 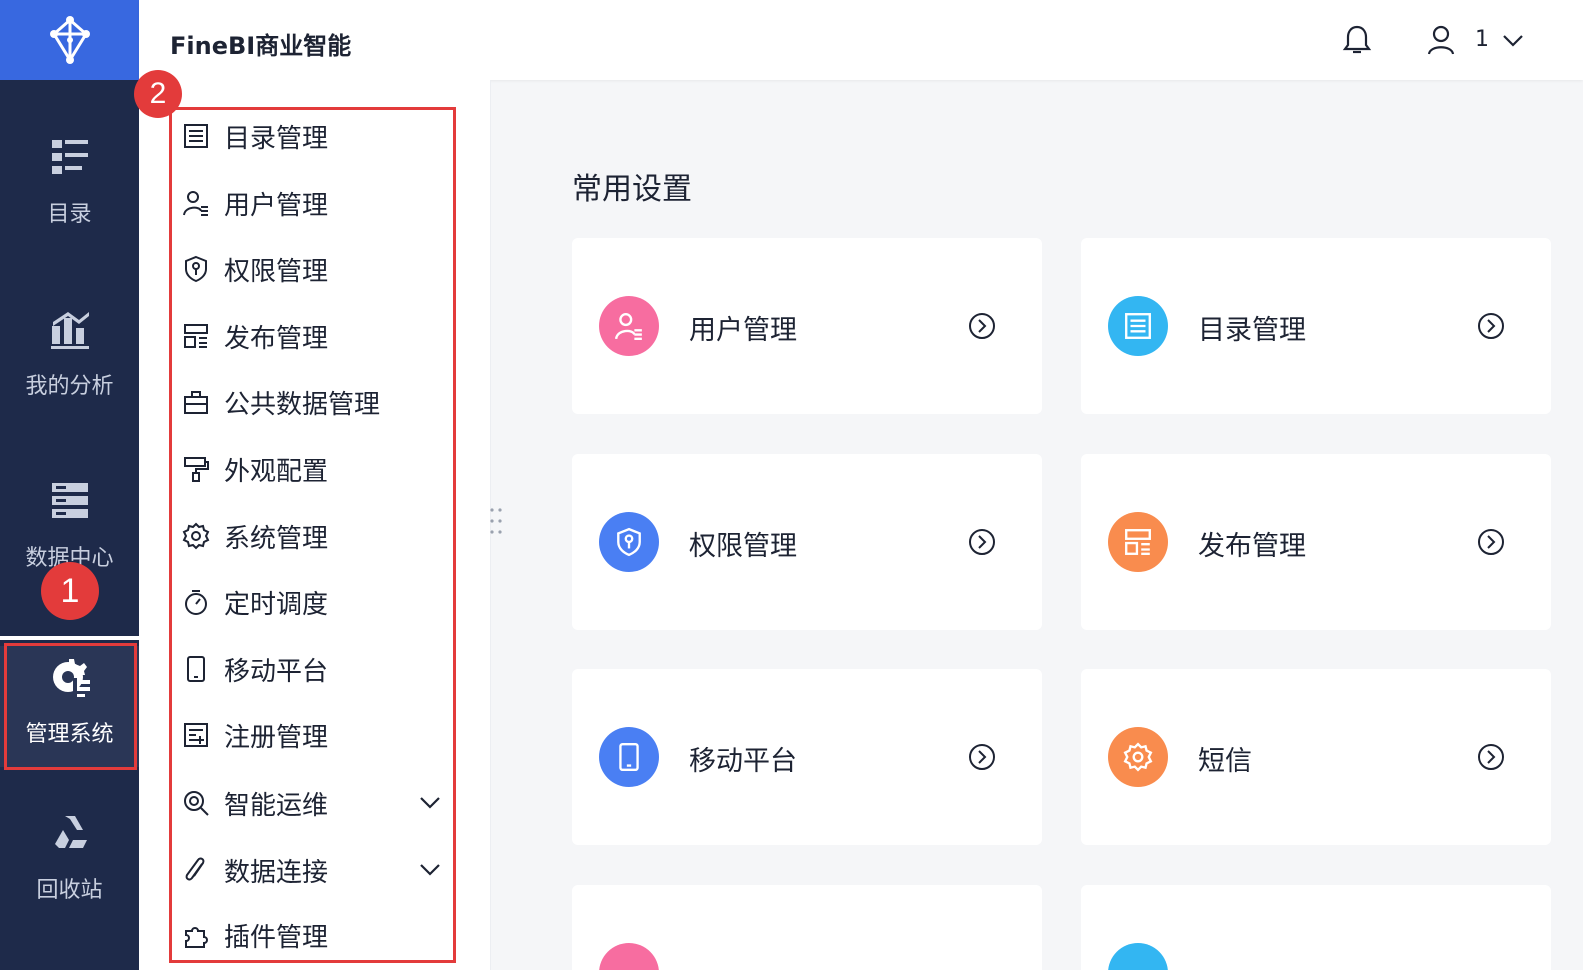 I want to click on callout-badge-1: 1, so click(x=70, y=591).